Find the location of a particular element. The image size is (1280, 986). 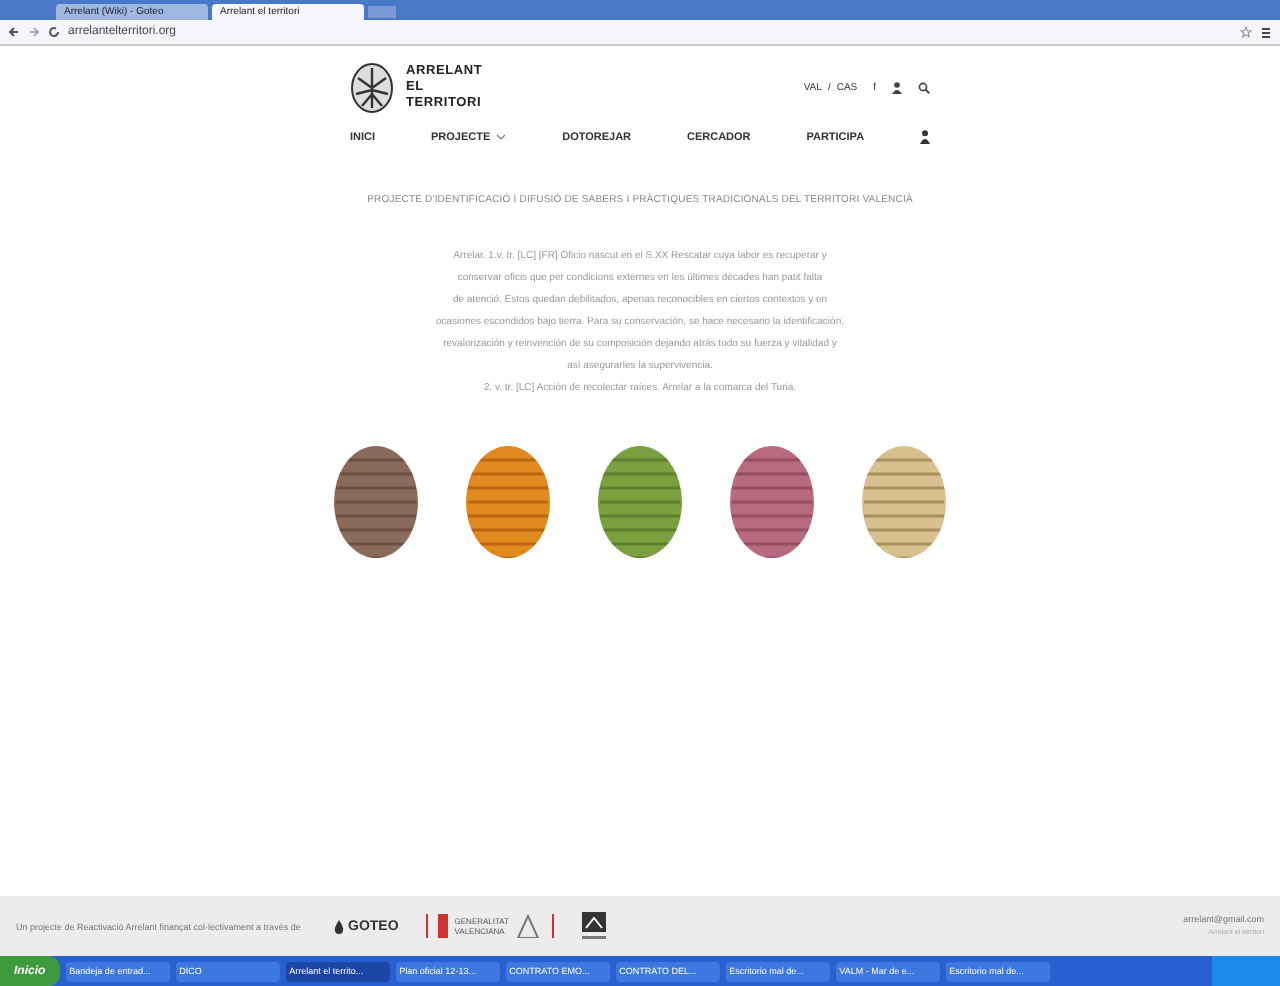

star-icon is located at coordinates (1246, 32).